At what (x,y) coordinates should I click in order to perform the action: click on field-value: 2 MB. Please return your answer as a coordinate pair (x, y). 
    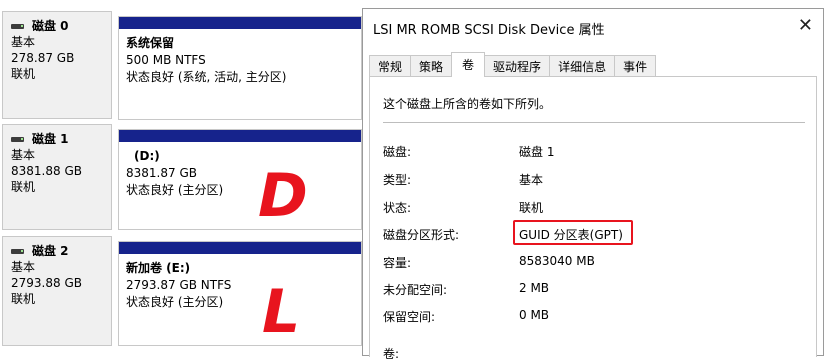
    Looking at the image, I should click on (534, 288).